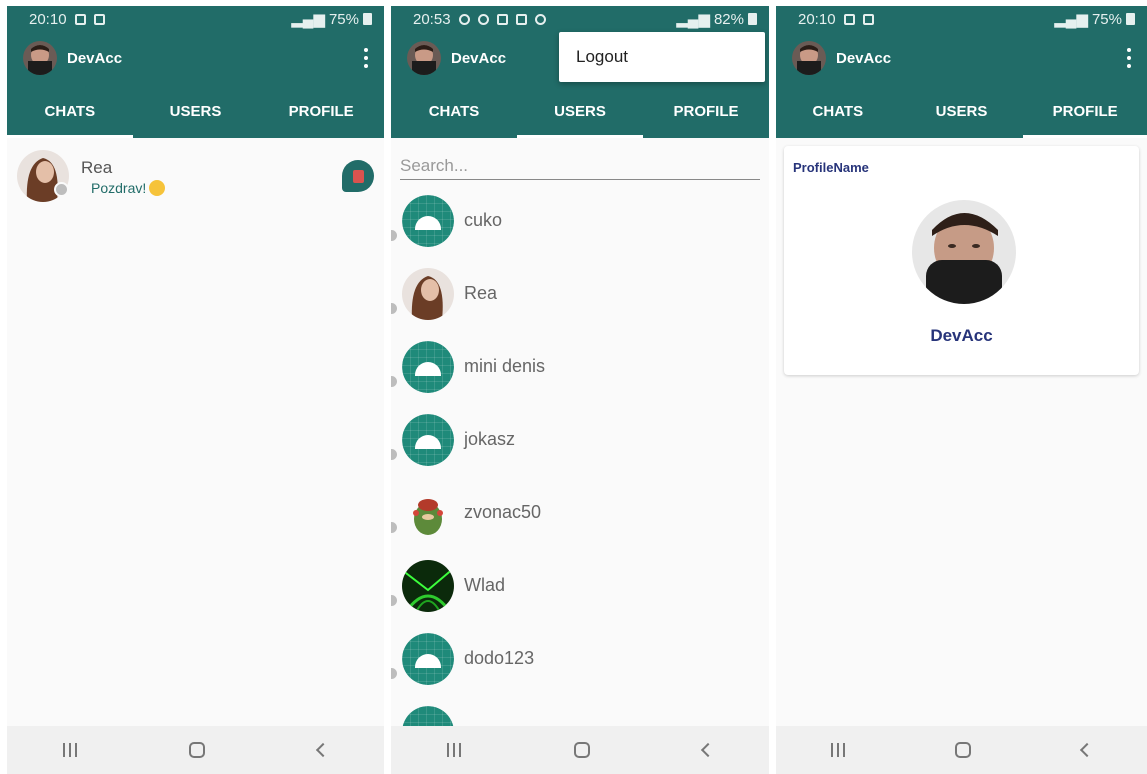 The width and height of the screenshot is (1147, 774). I want to click on user-list-item: zvonac50, so click(580, 512).